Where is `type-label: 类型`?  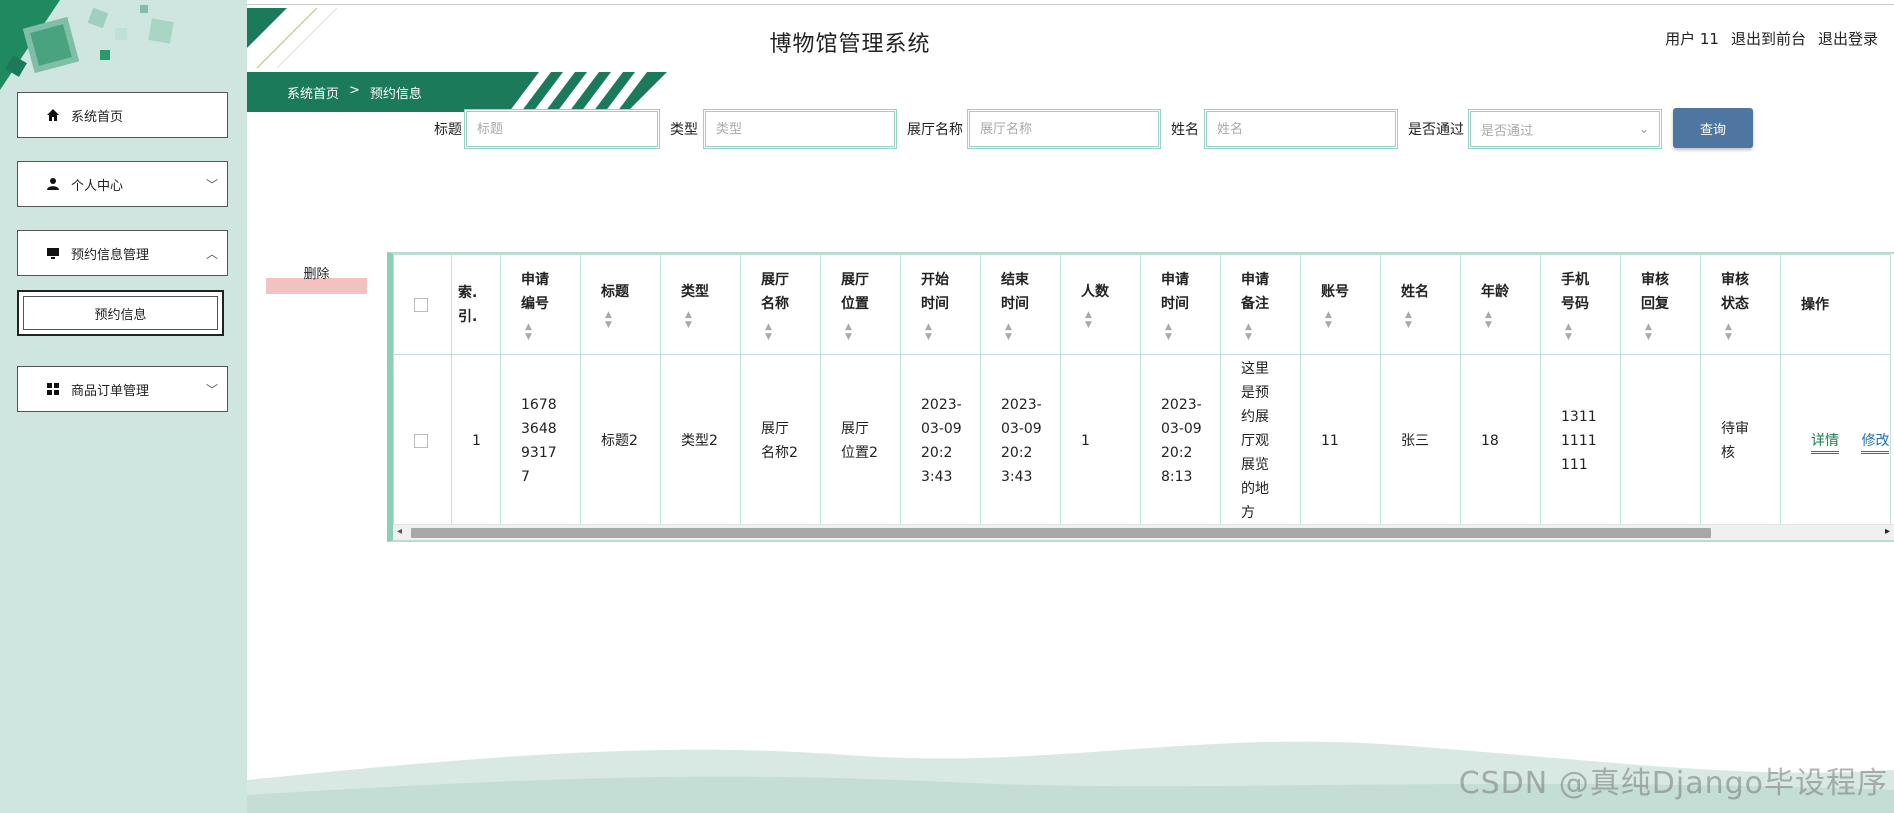
type-label: 类型 is located at coordinates (684, 130).